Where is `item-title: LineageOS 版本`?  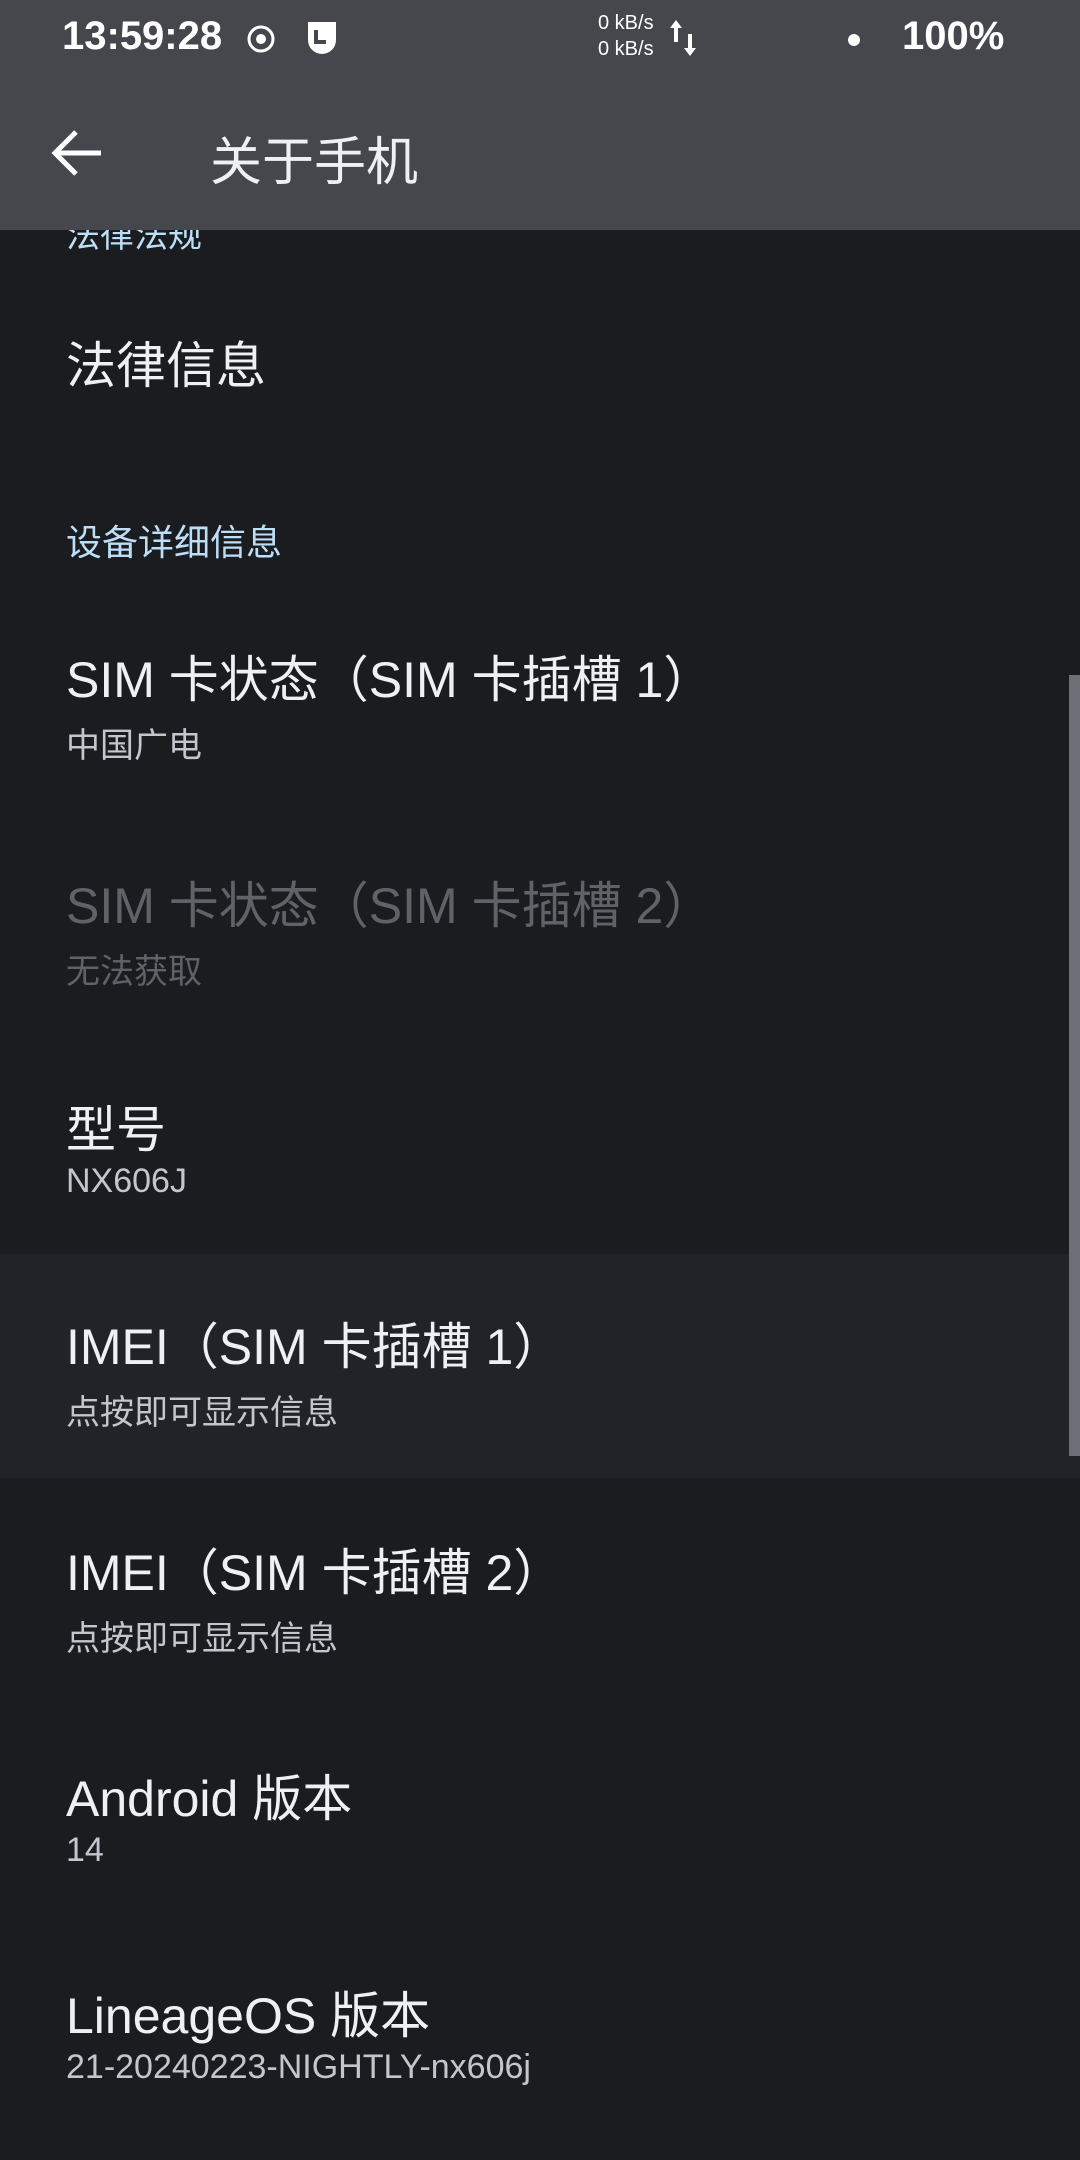 item-title: LineageOS 版本 is located at coordinates (248, 2016).